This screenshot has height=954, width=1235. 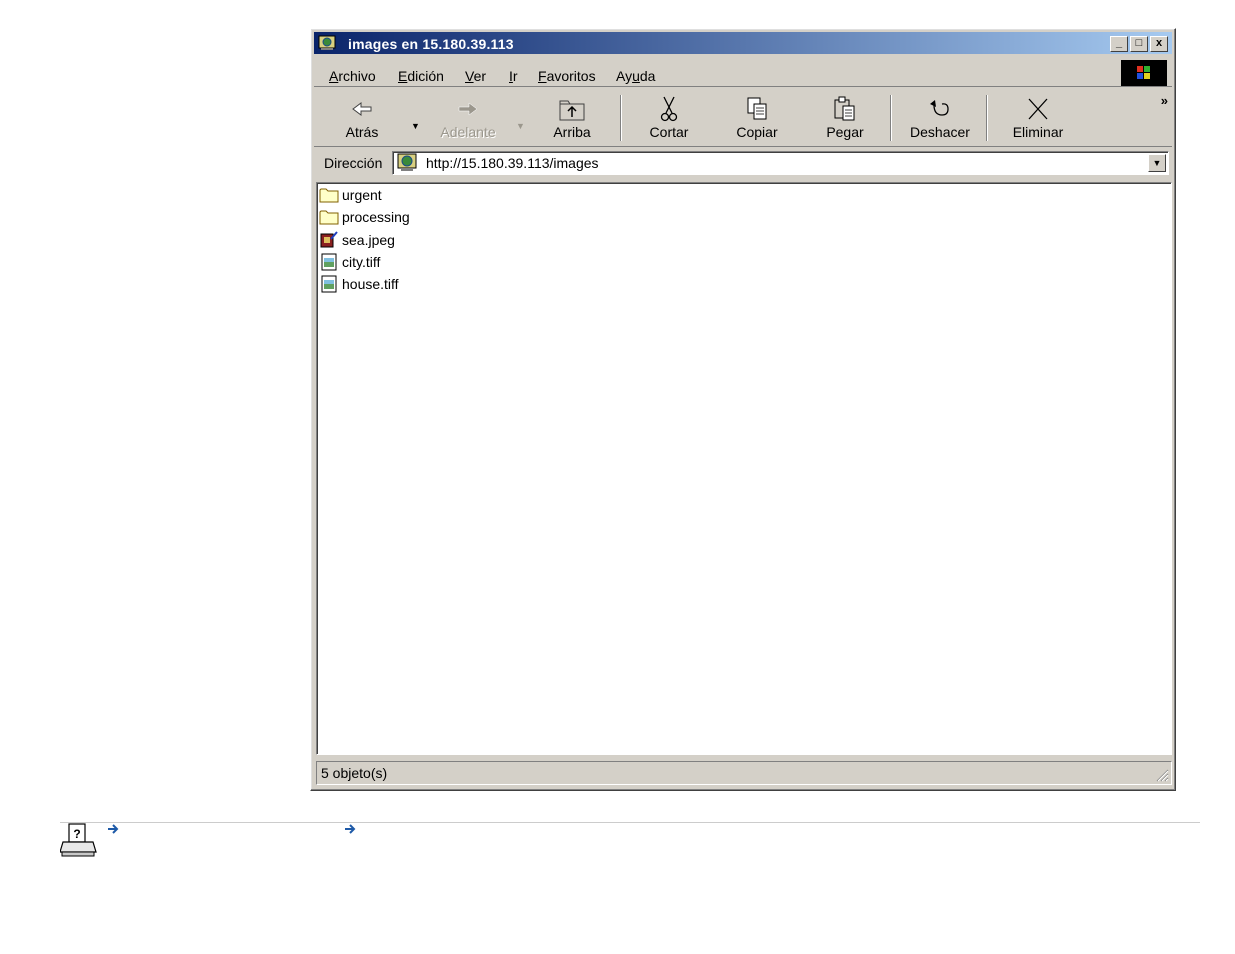 I want to click on delete-label: Eliminar, so click(x=1038, y=132).